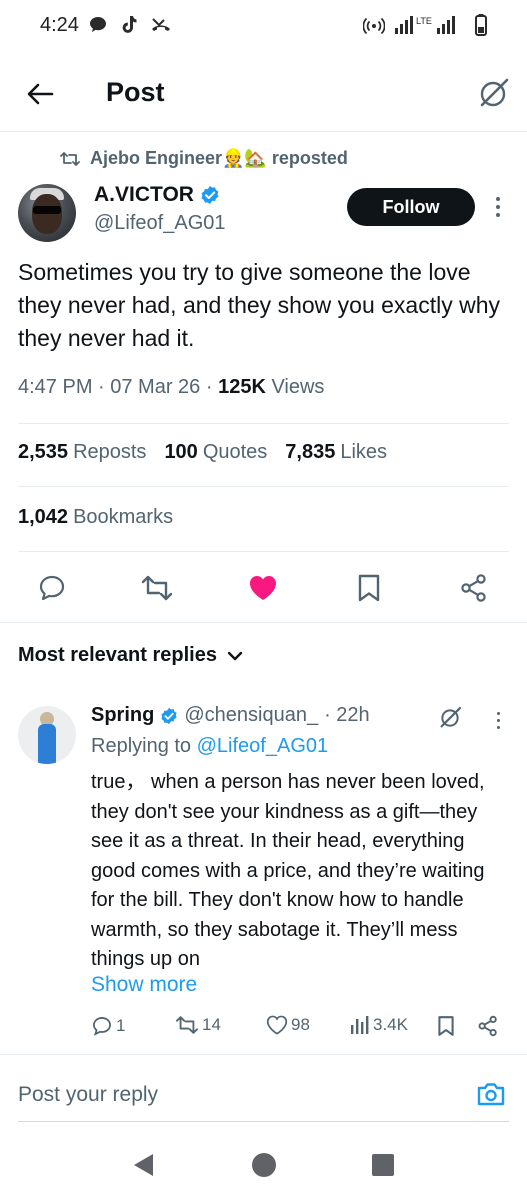 Image resolution: width=527 pixels, height=1200 pixels. What do you see at coordinates (263, 1089) in the screenshot?
I see `reply-compose-bar: Post your reply` at bounding box center [263, 1089].